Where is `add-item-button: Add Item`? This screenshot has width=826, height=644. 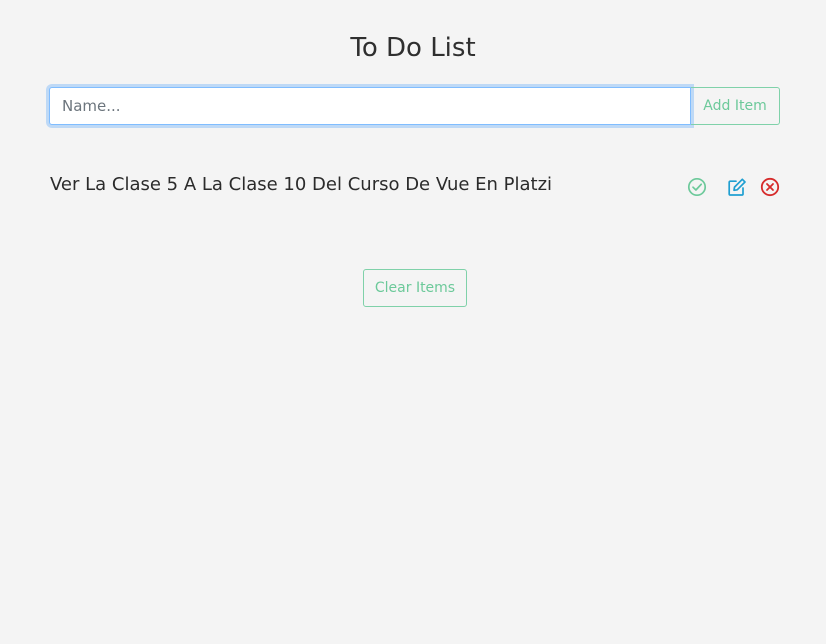 add-item-button: Add Item is located at coordinates (735, 106).